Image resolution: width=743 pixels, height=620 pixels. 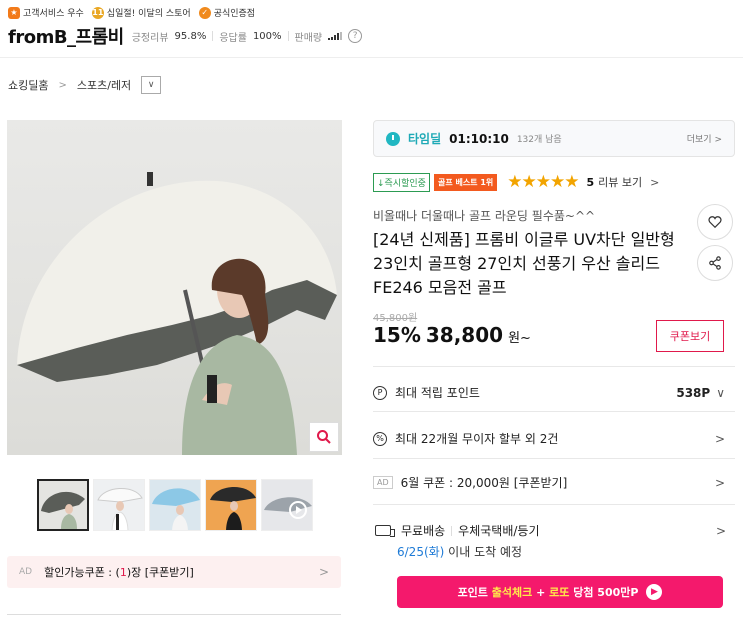 I want to click on coupon-strip-prefix: 할인가능쿠폰 : (, so click(x=82, y=572).